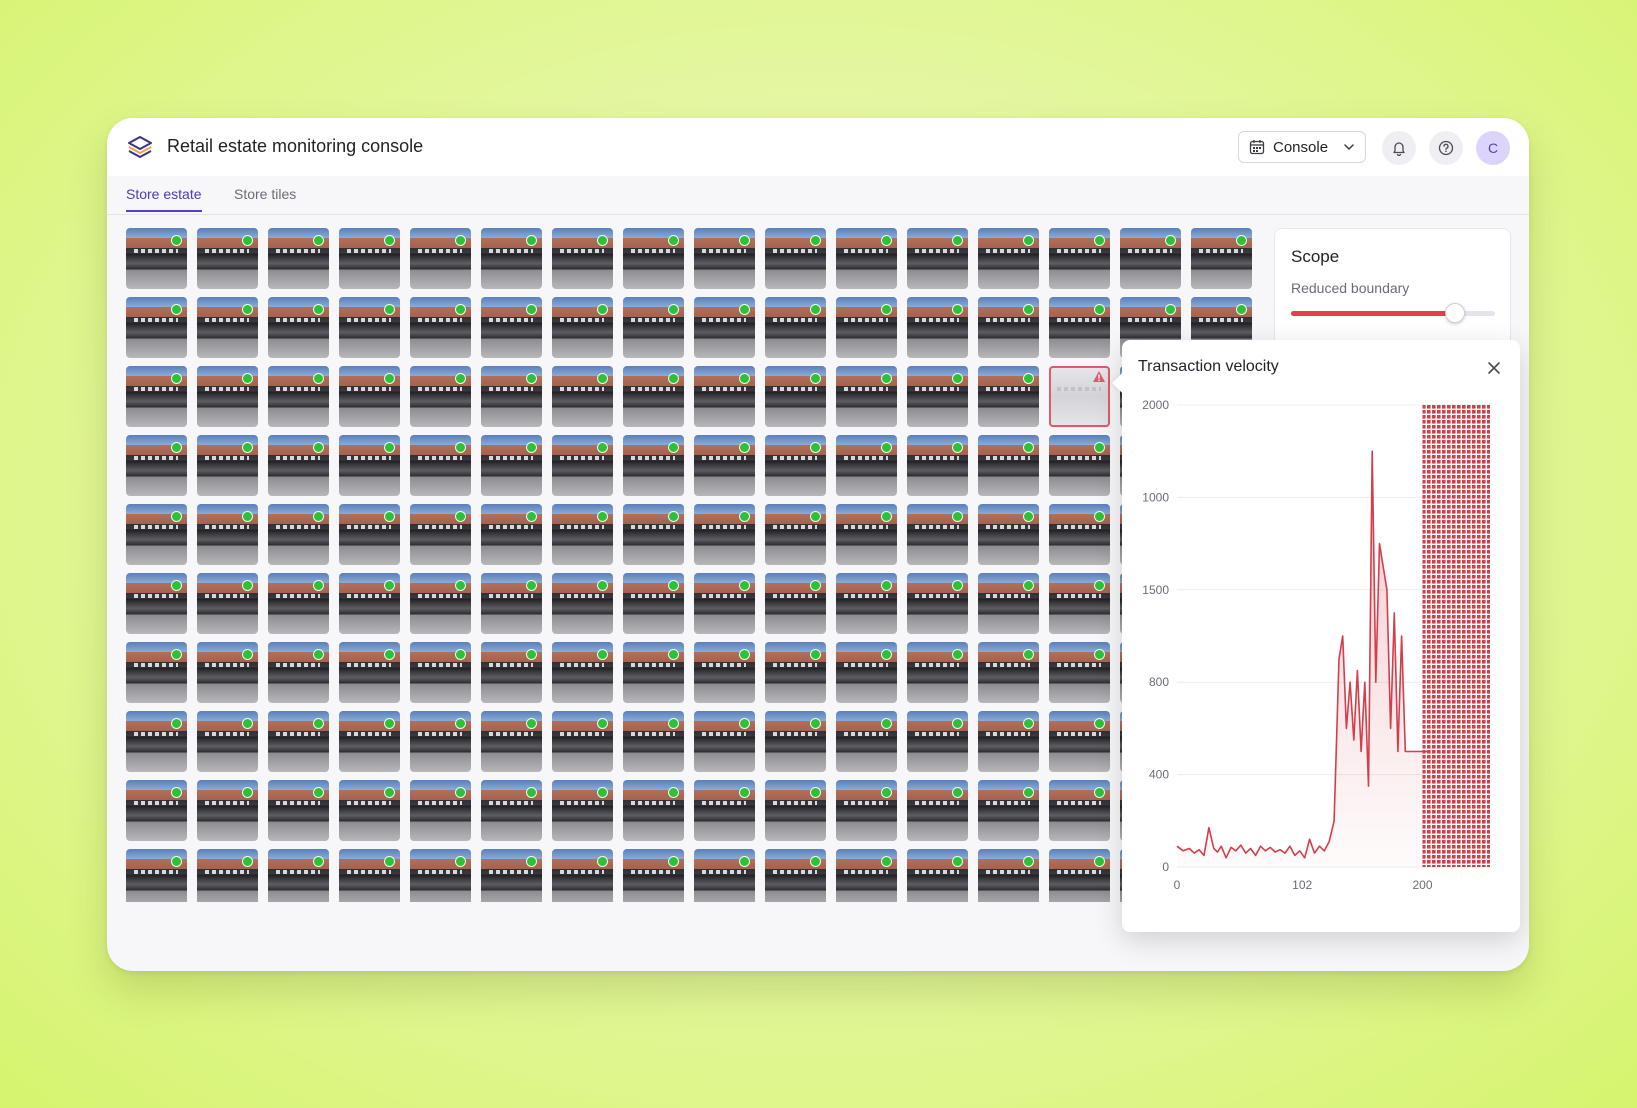 The image size is (1637, 1108). Describe the element at coordinates (1393, 313) in the screenshot. I see `reduced-boundary-slider` at that location.